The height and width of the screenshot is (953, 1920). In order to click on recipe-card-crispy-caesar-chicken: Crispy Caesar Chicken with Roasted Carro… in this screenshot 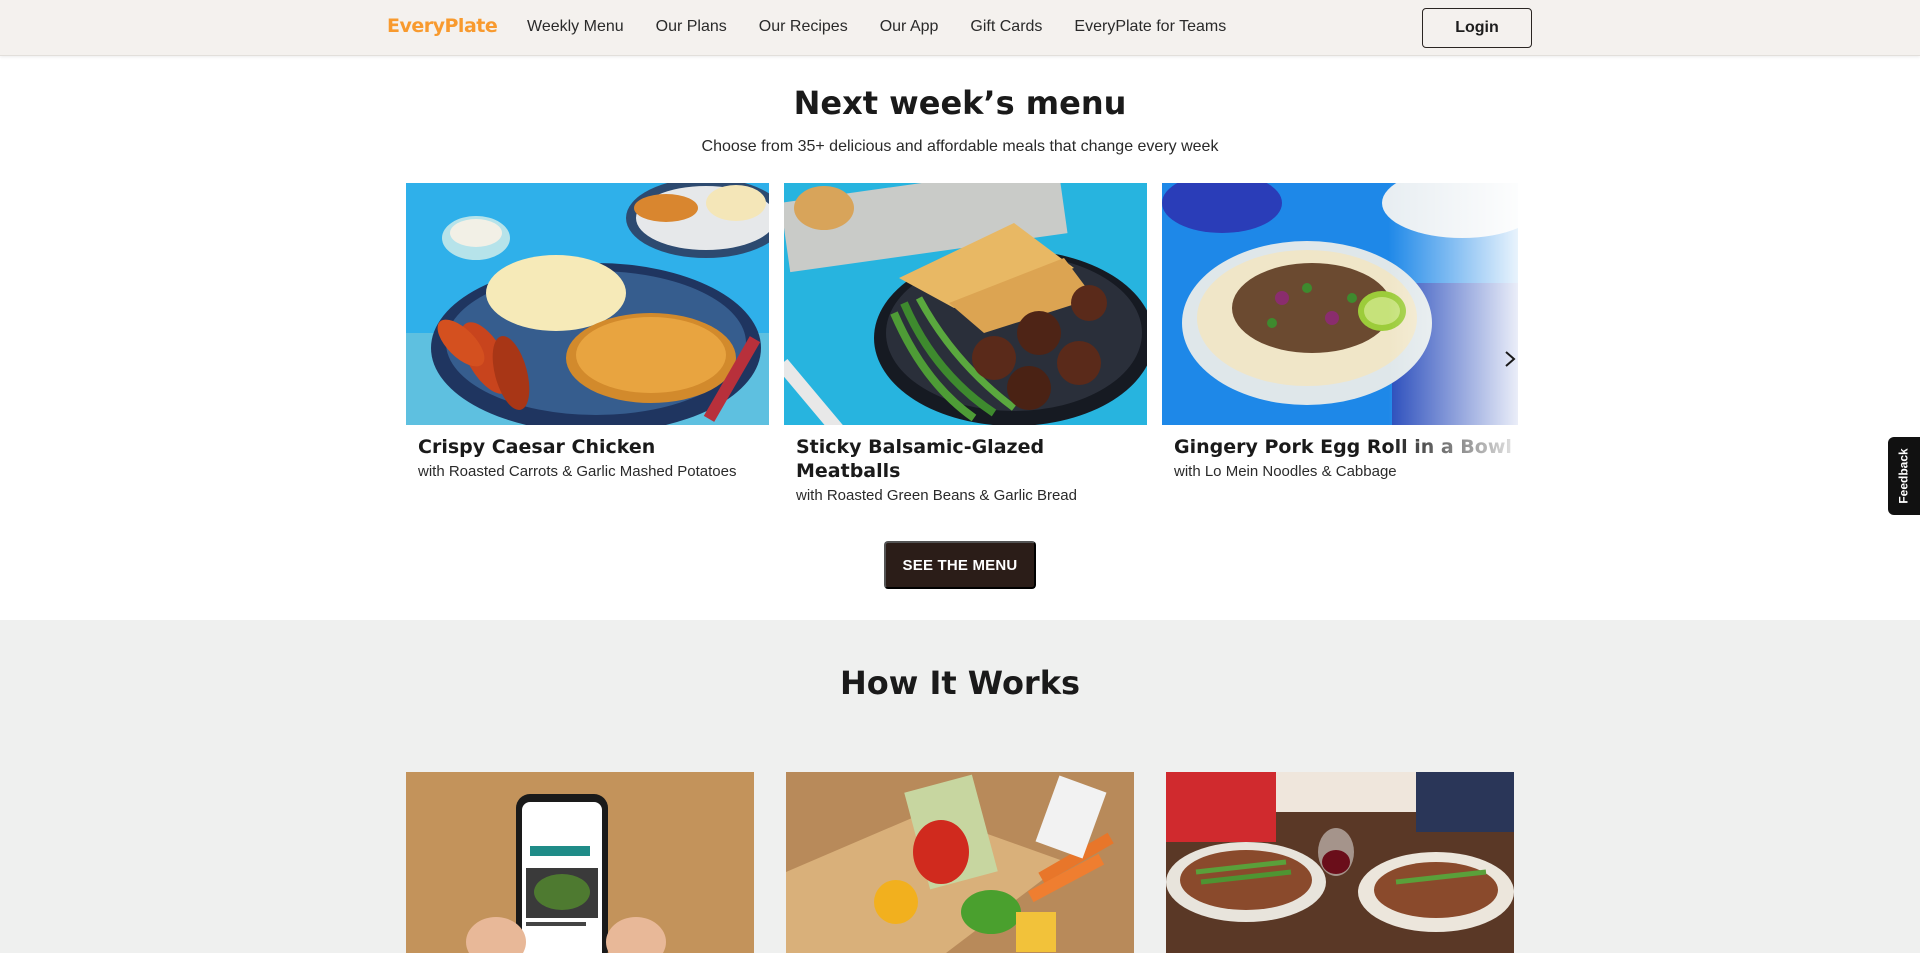, I will do `click(587, 331)`.